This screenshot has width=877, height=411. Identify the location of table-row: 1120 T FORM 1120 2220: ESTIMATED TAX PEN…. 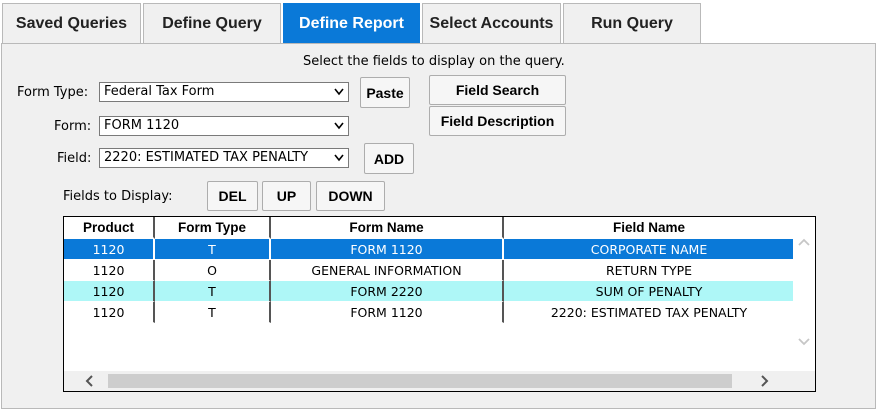
(429, 312).